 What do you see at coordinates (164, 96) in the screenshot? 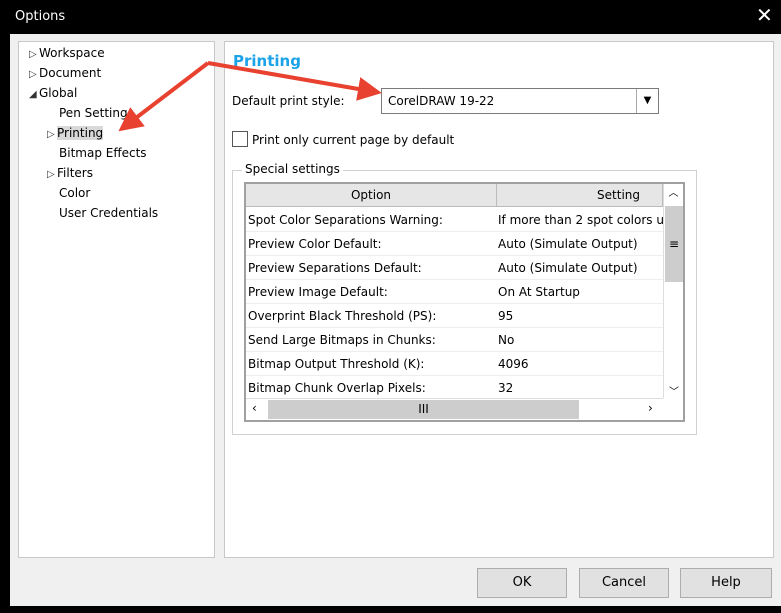
I see `arrow-to-printing` at bounding box center [164, 96].